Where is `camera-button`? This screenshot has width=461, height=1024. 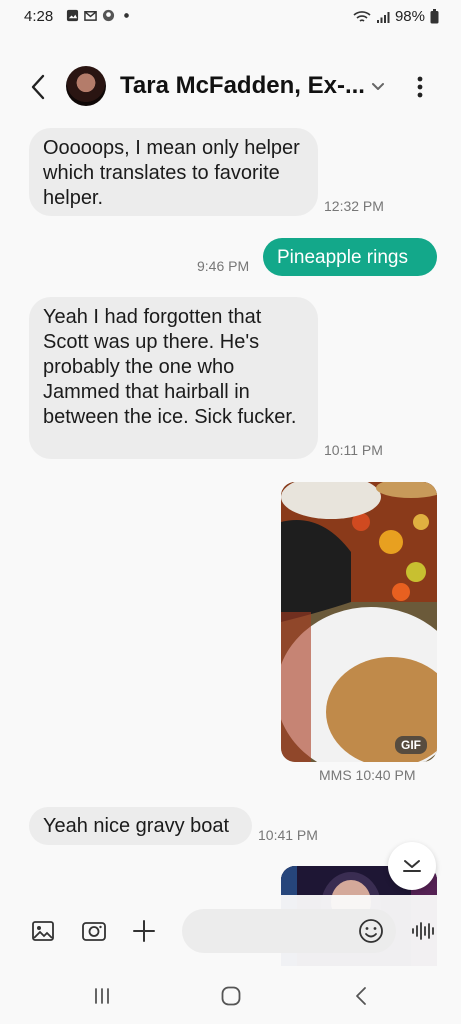 camera-button is located at coordinates (94, 931).